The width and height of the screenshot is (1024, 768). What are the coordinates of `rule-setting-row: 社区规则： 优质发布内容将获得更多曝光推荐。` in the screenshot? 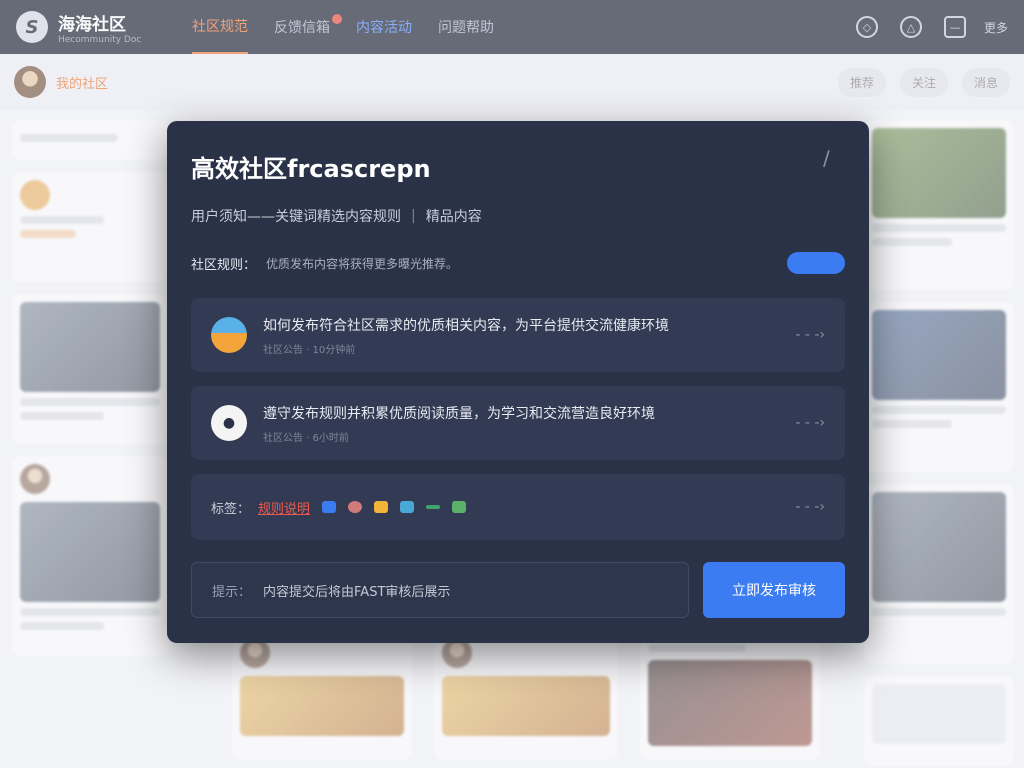 It's located at (518, 263).